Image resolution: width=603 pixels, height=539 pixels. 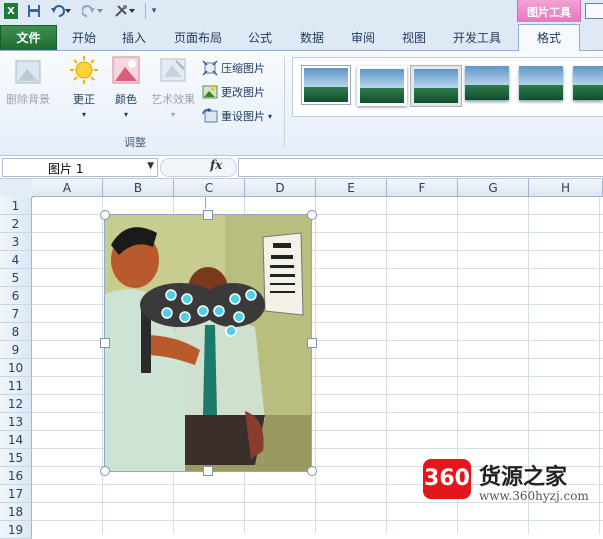 What do you see at coordinates (105, 215) in the screenshot?
I see `resize-handle-top-left` at bounding box center [105, 215].